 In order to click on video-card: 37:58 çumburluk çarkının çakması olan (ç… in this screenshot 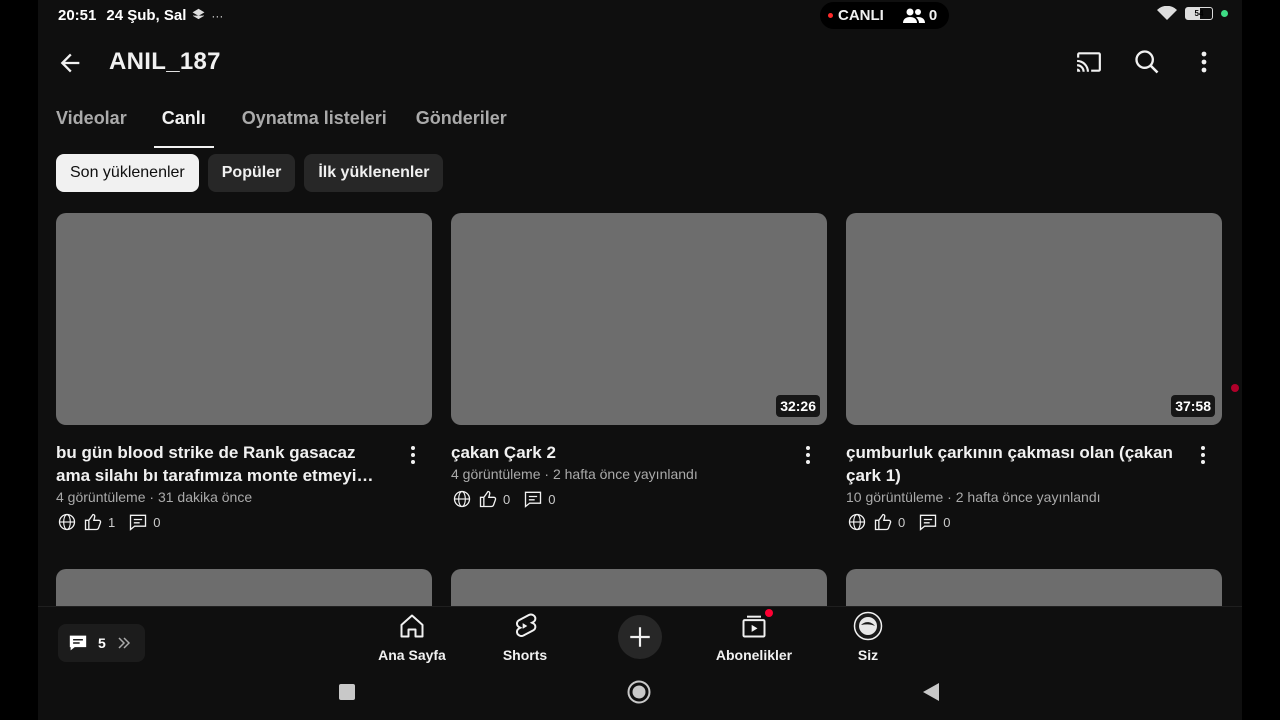, I will do `click(1034, 373)`.